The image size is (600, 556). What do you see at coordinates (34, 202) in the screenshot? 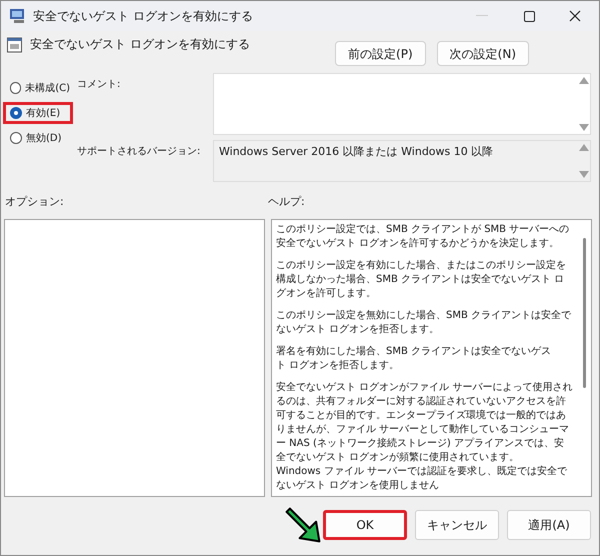
I see `options-label: オプション:` at bounding box center [34, 202].